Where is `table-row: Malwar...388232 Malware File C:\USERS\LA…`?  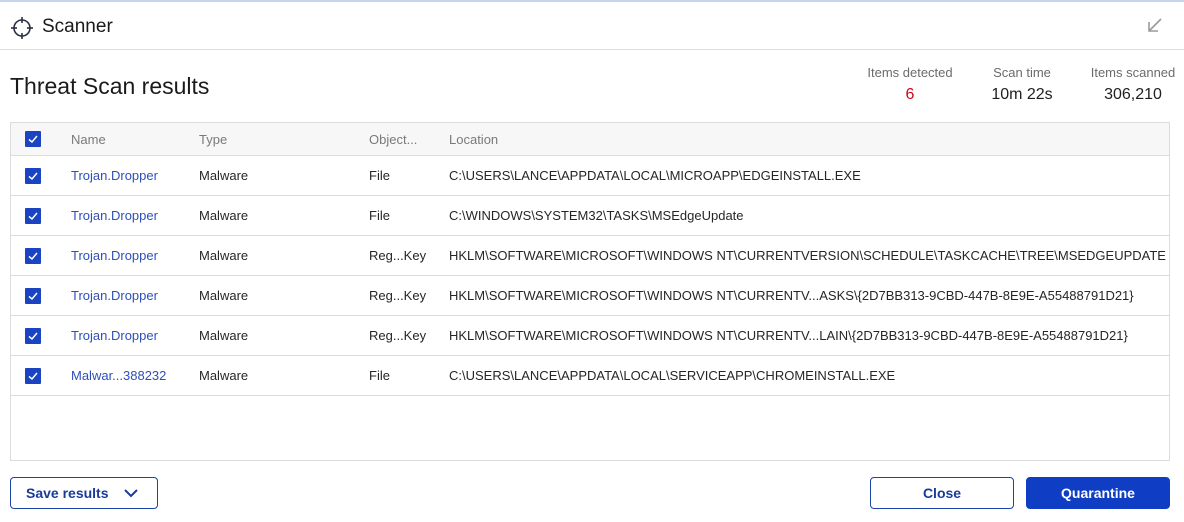
table-row: Malwar...388232 Malware File C:\USERS\LA… is located at coordinates (590, 376).